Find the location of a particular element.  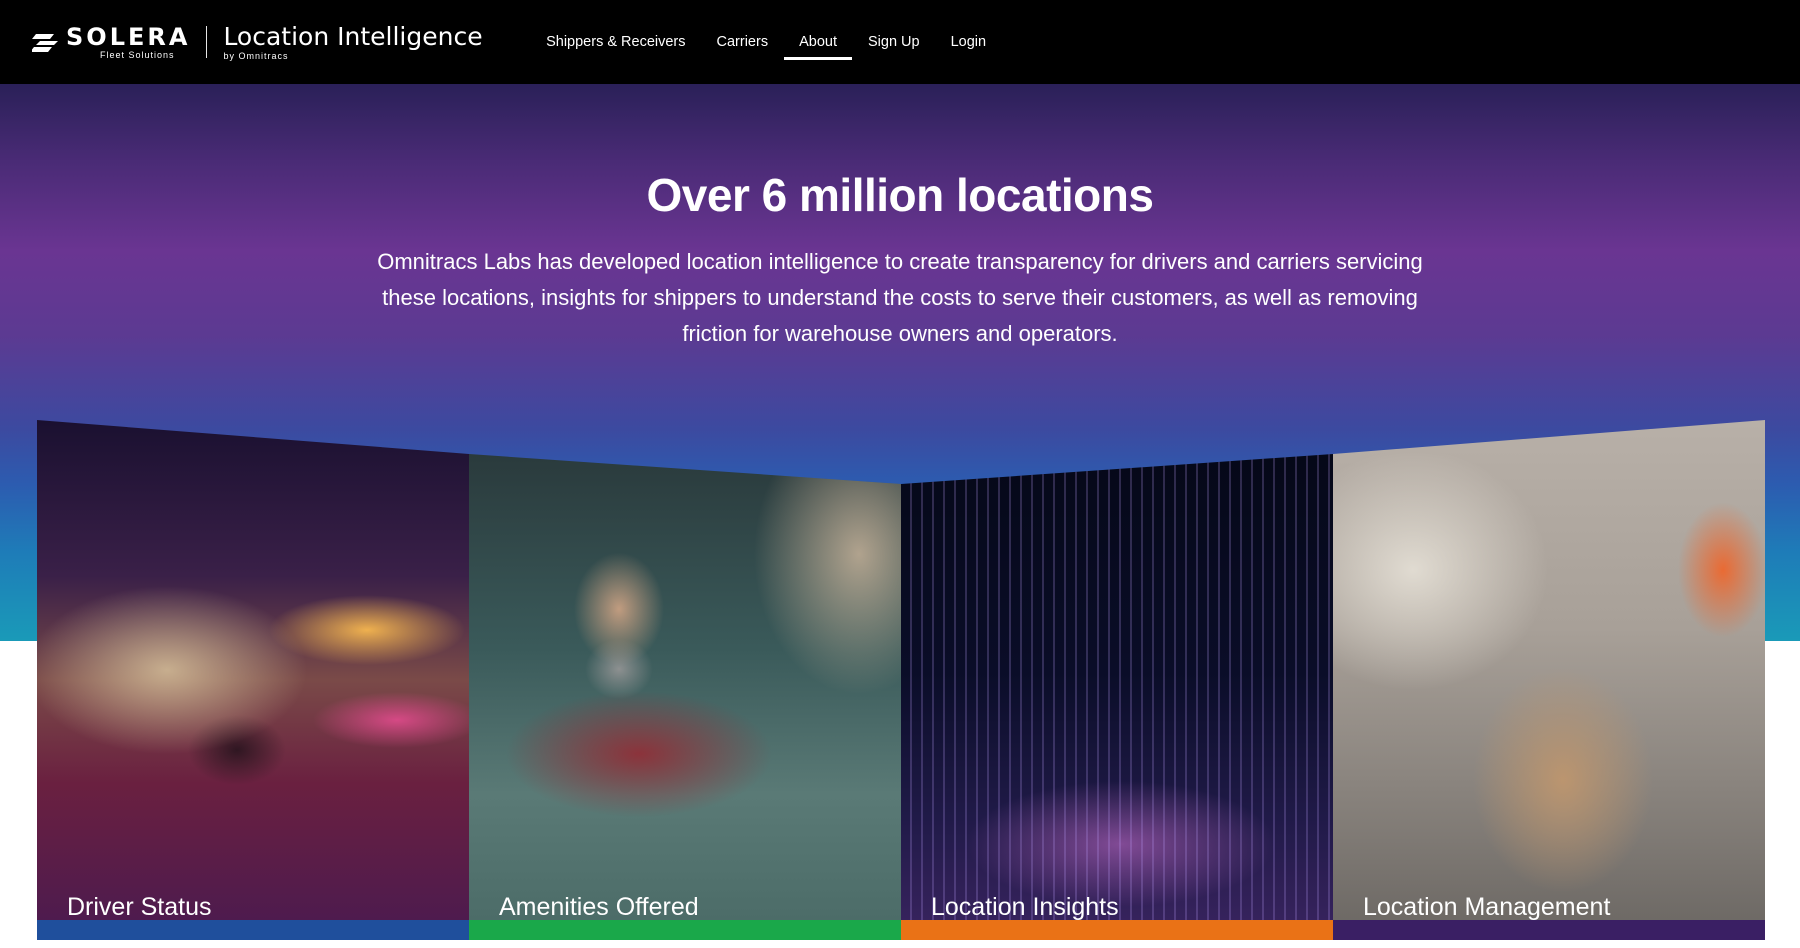

product-name: Location Intelligence is located at coordinates (353, 36).